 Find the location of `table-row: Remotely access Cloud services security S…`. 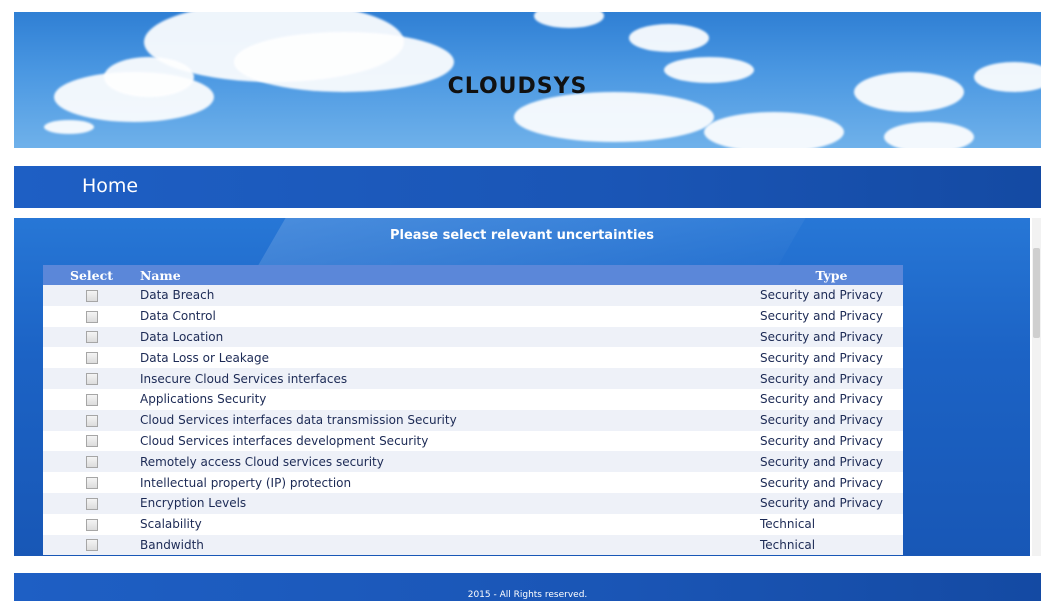

table-row: Remotely access Cloud services security S… is located at coordinates (473, 462).